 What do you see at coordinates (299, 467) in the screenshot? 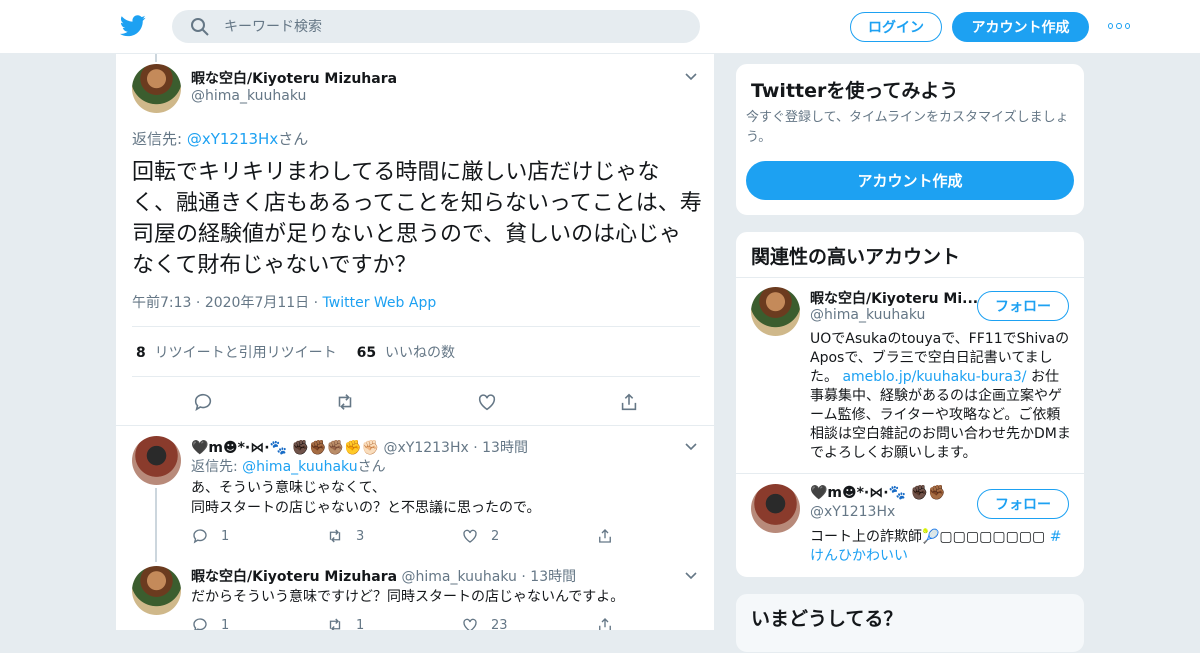
I see `reply-target-link: @hima_kuuhaku` at bounding box center [299, 467].